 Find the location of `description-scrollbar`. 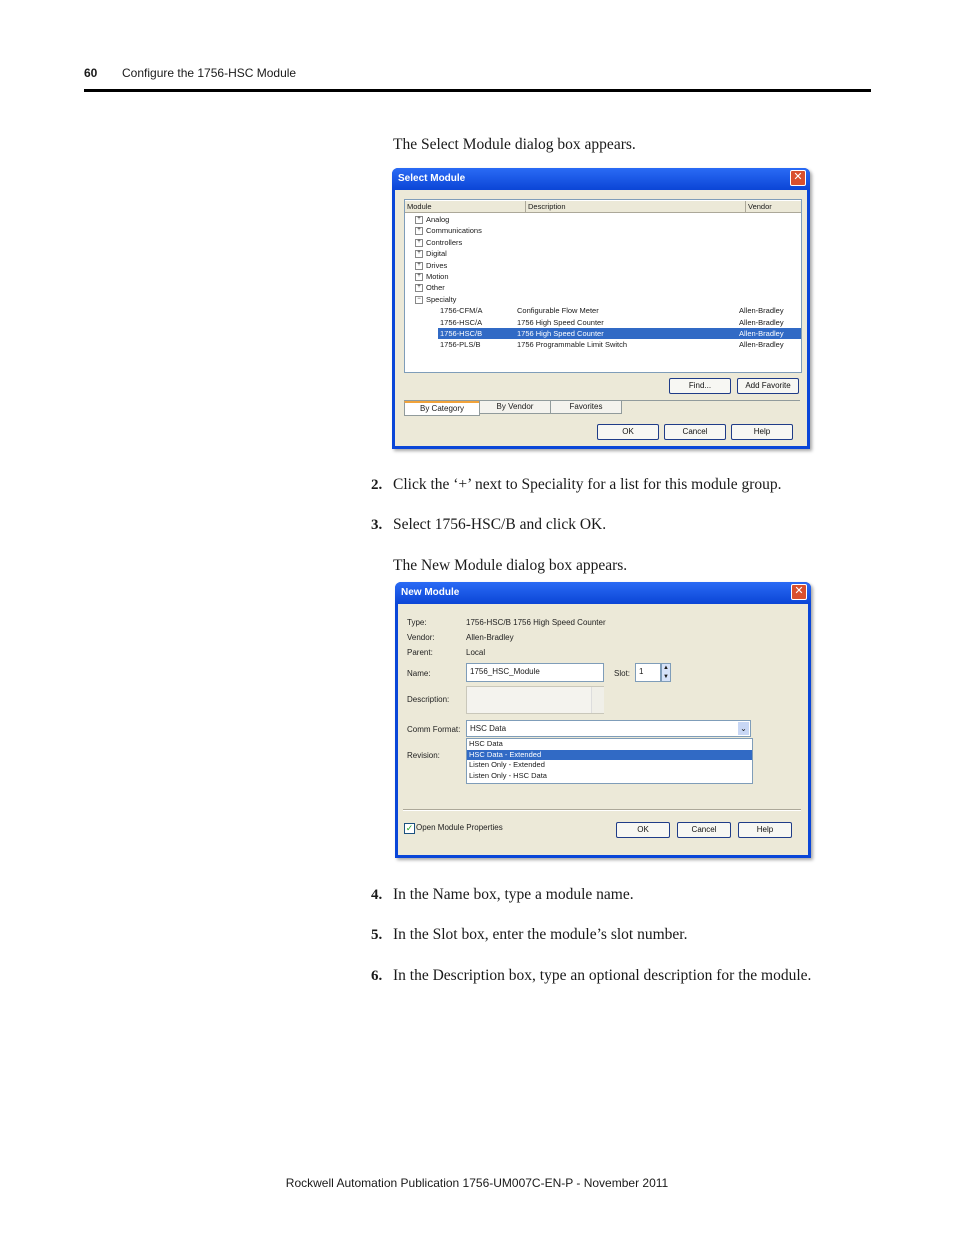

description-scrollbar is located at coordinates (597, 700).